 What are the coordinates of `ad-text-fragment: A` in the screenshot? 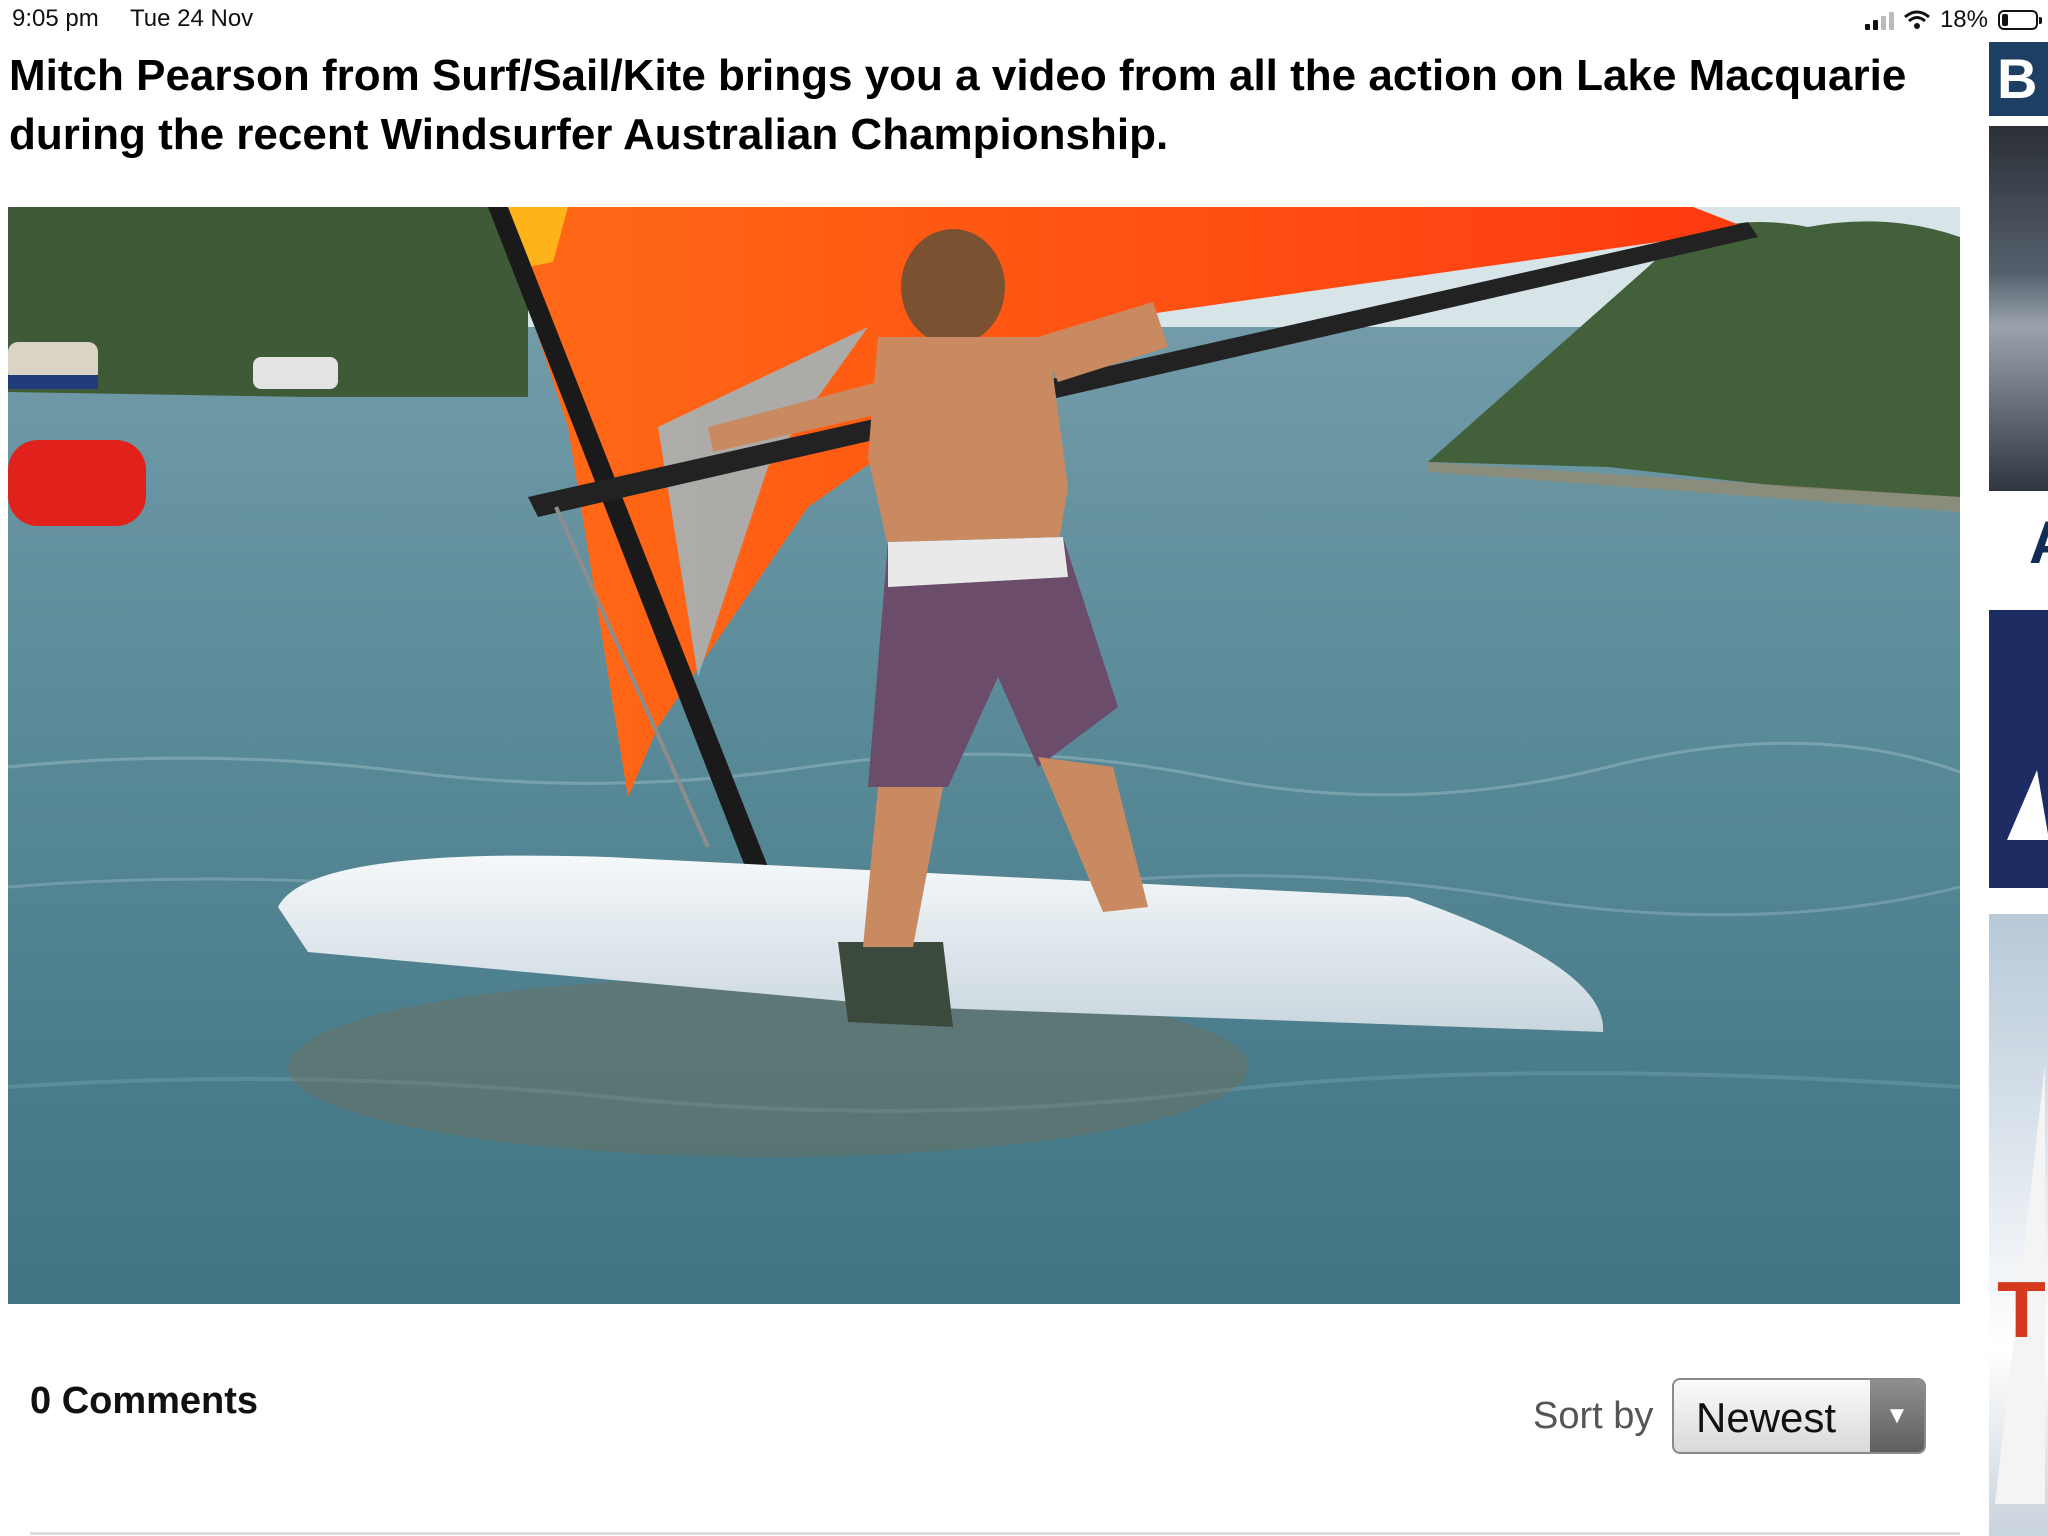 It's located at (2038, 542).